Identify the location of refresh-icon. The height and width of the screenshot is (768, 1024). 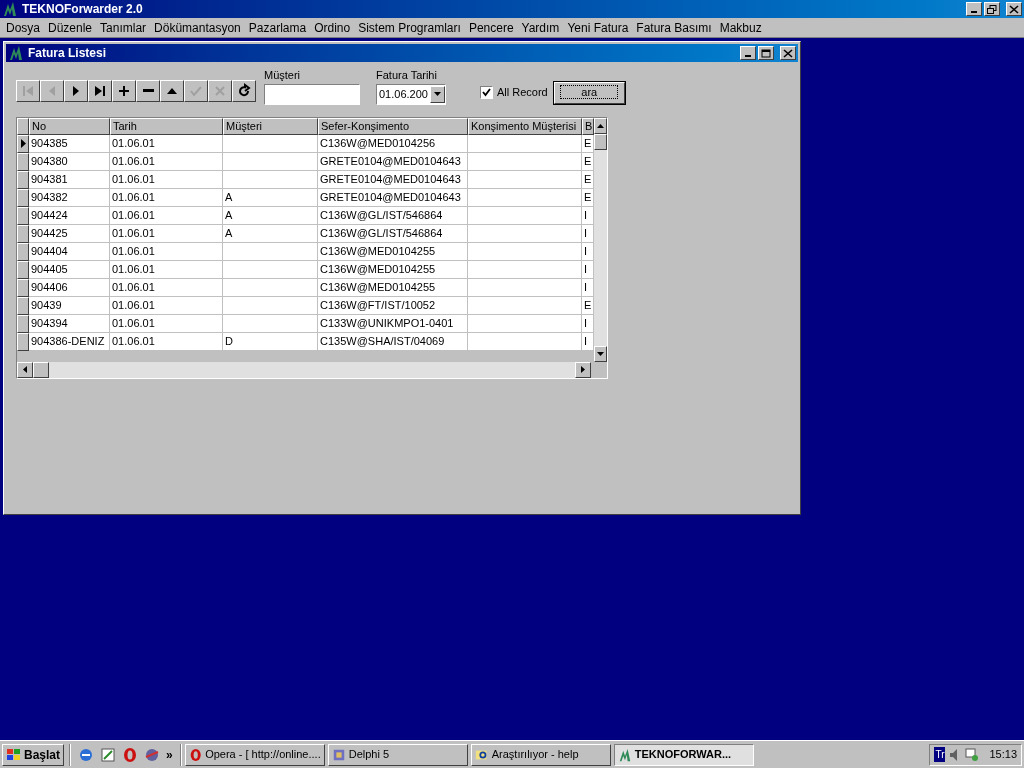
(244, 90).